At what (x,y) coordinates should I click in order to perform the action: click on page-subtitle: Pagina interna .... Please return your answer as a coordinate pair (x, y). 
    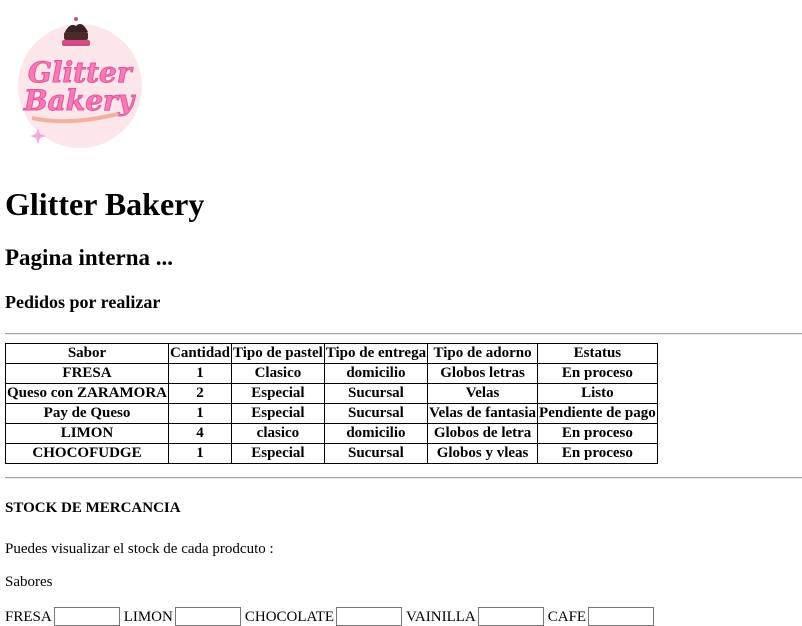
    Looking at the image, I should click on (89, 257).